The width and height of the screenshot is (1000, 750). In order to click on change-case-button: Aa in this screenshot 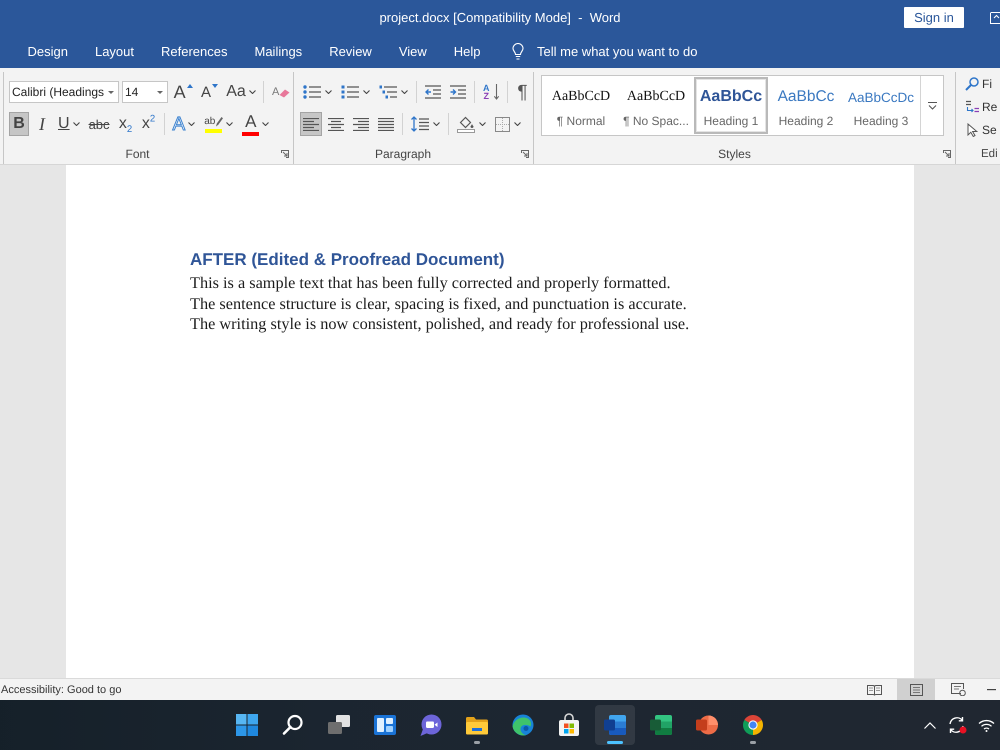, I will do `click(241, 92)`.